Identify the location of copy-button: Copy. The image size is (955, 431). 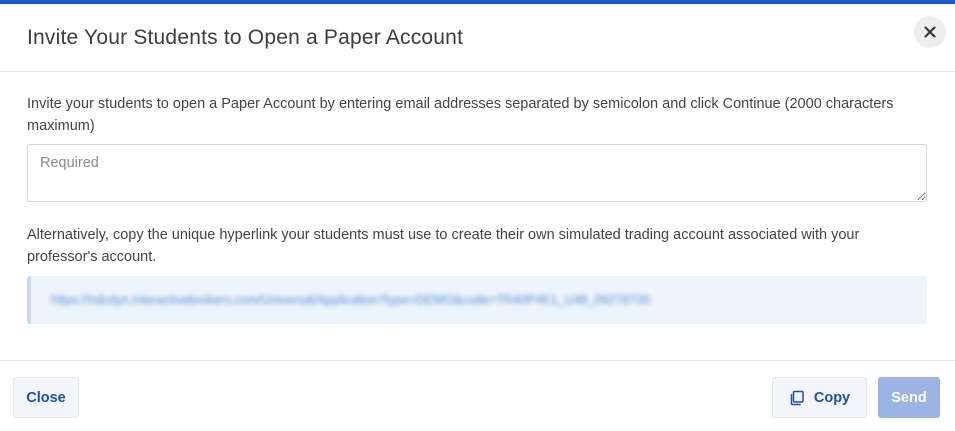
(819, 397).